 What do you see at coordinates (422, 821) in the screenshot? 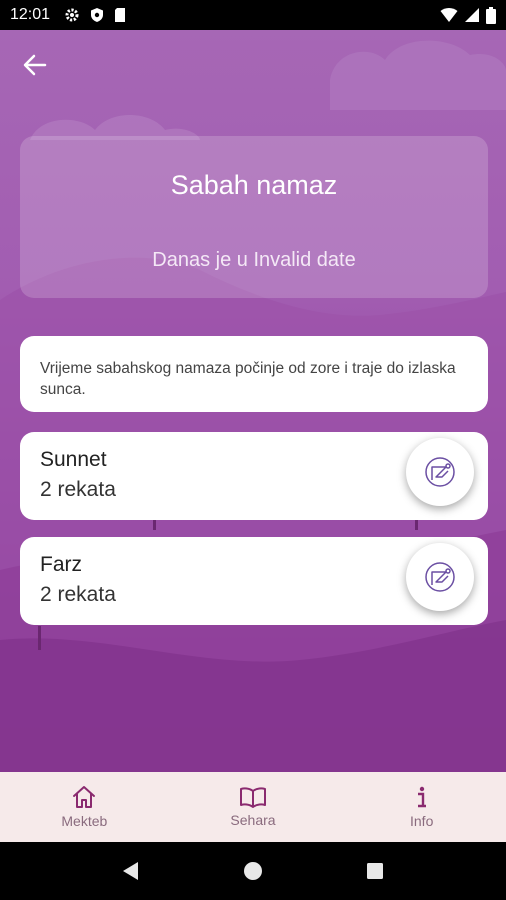
I see `nav-label: Info` at bounding box center [422, 821].